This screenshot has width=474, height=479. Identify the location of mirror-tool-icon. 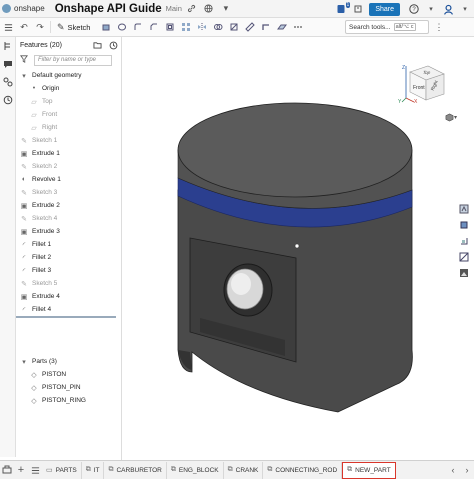
(202, 27).